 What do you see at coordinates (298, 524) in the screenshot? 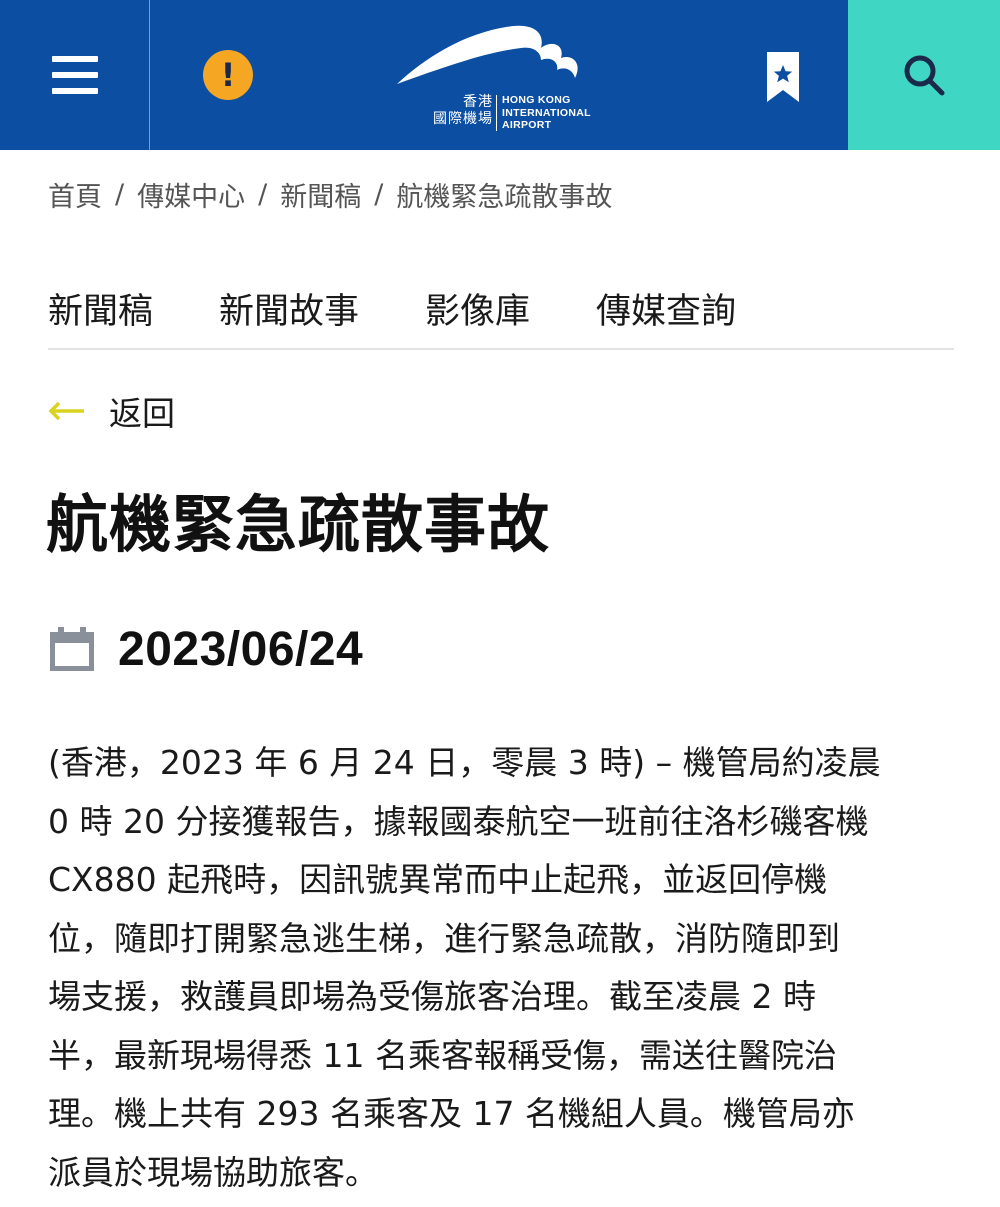
I see `page-title: 航機緊急疏散事故` at bounding box center [298, 524].